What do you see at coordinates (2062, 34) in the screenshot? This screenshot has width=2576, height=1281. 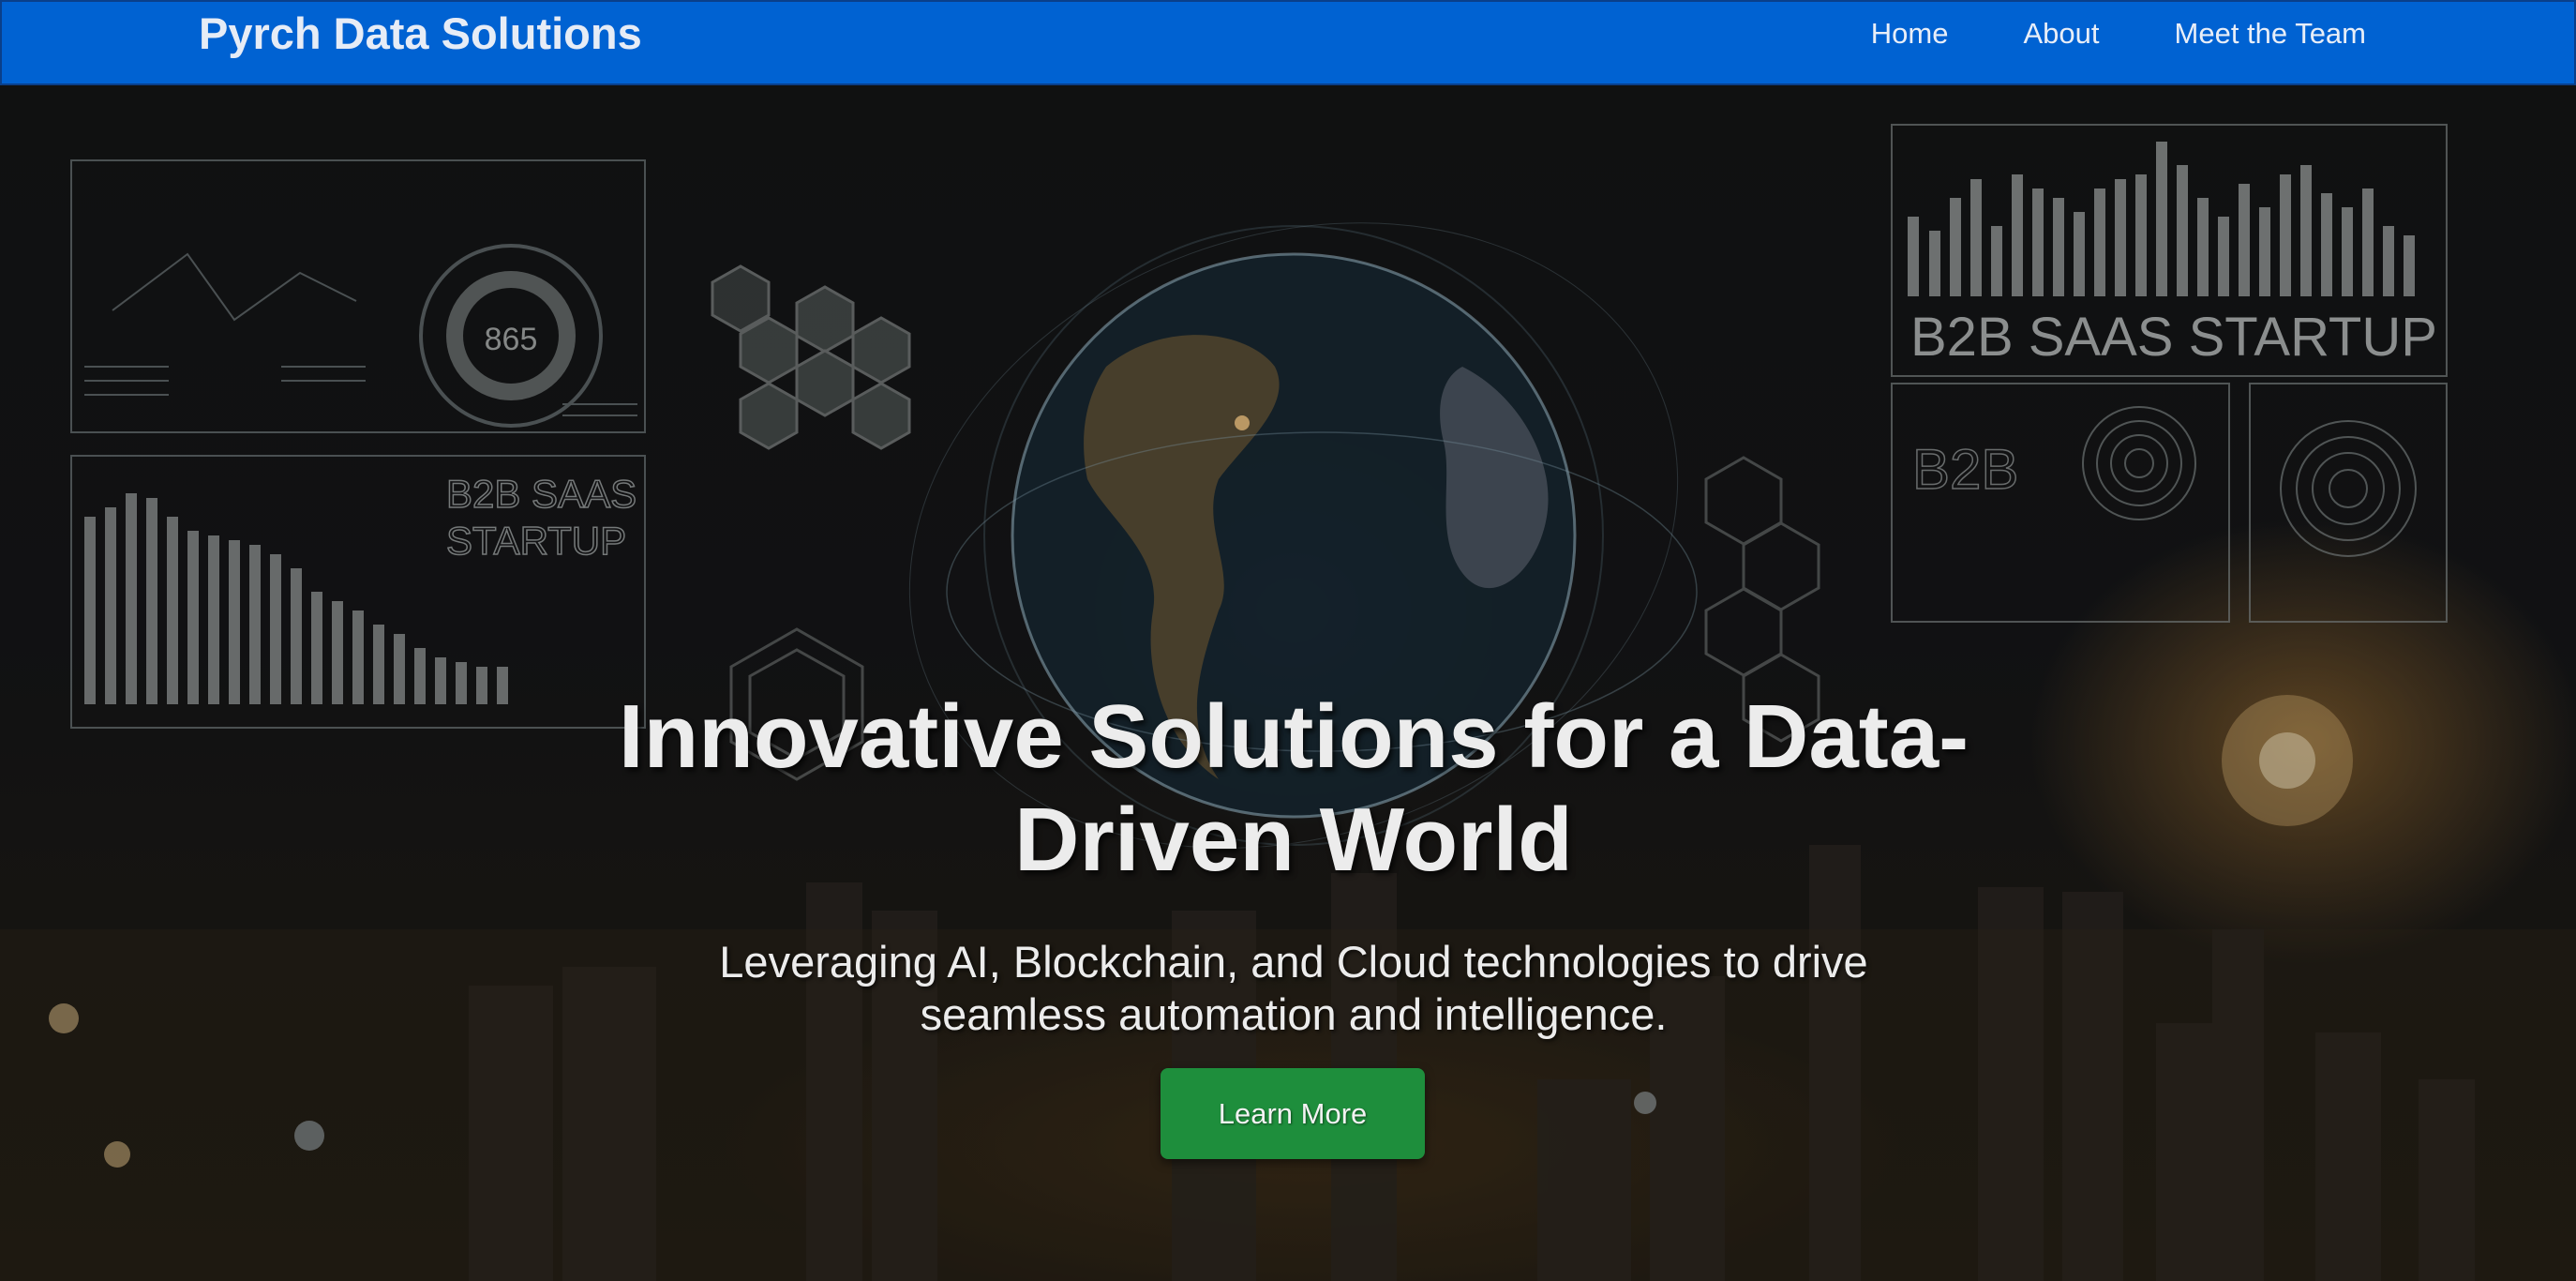 I see `nav-link-about: About` at bounding box center [2062, 34].